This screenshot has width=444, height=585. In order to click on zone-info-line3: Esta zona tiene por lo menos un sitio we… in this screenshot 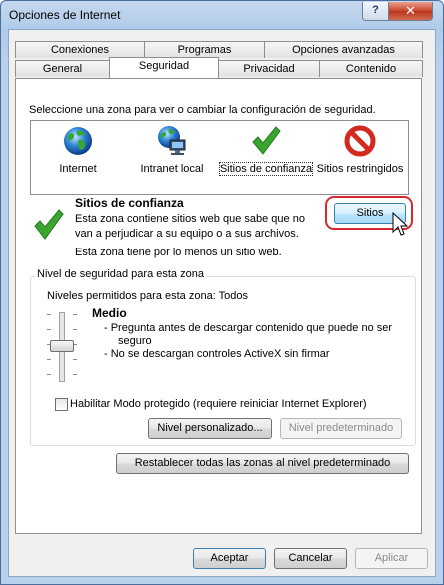, I will do `click(178, 253)`.